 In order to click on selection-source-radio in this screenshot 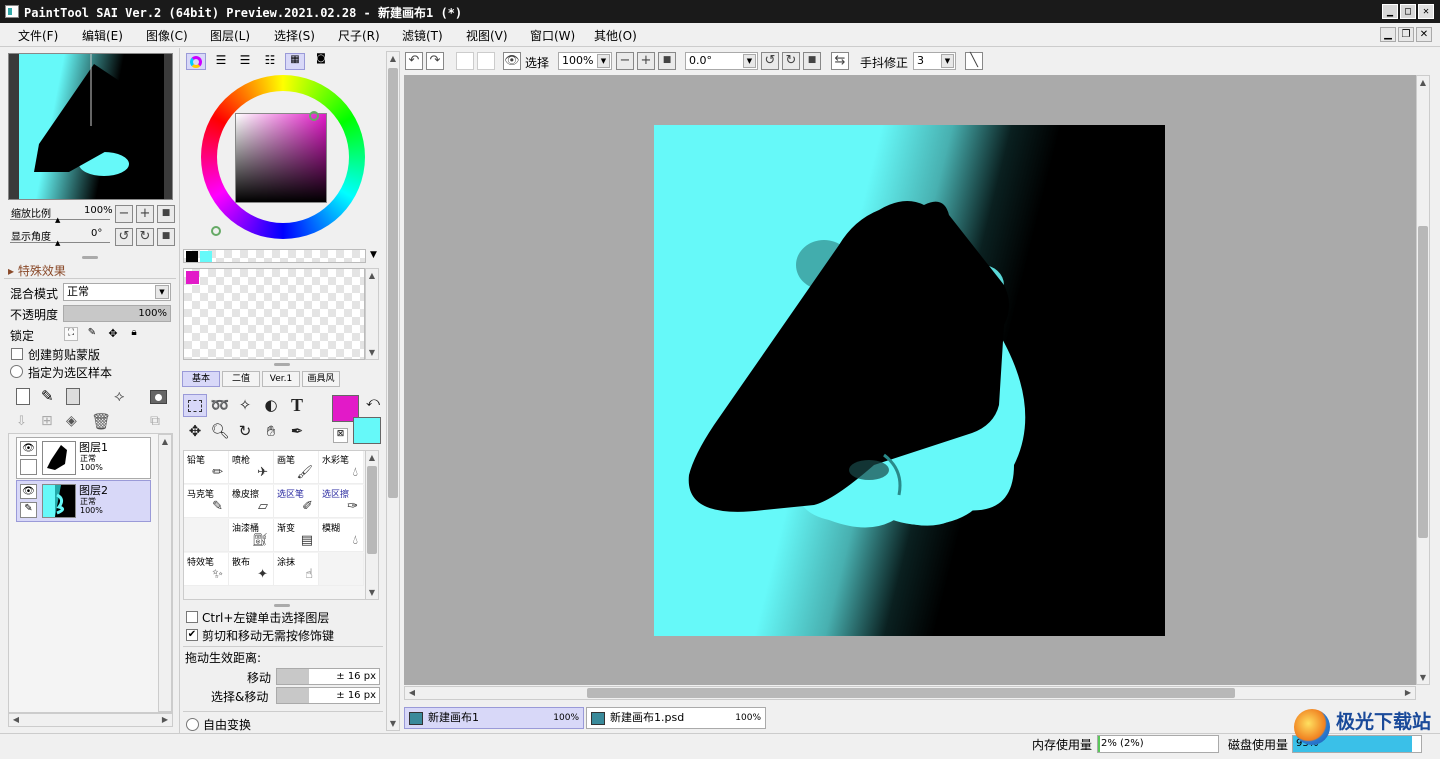, I will do `click(16, 371)`.